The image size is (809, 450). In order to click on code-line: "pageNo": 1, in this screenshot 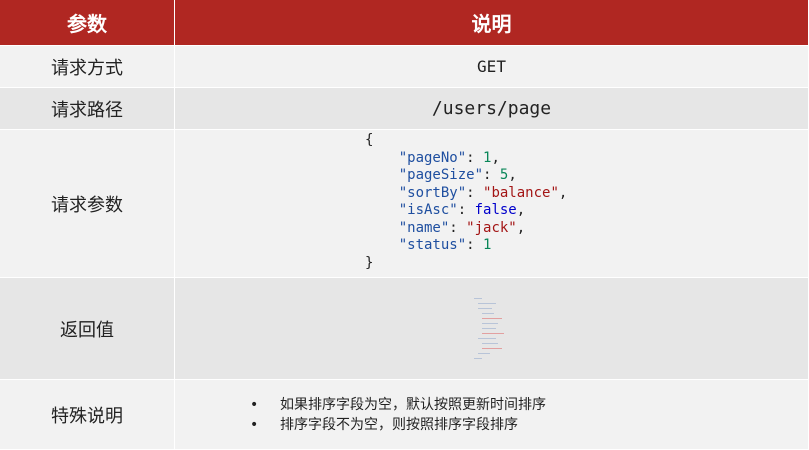, I will do `click(449, 157)`.